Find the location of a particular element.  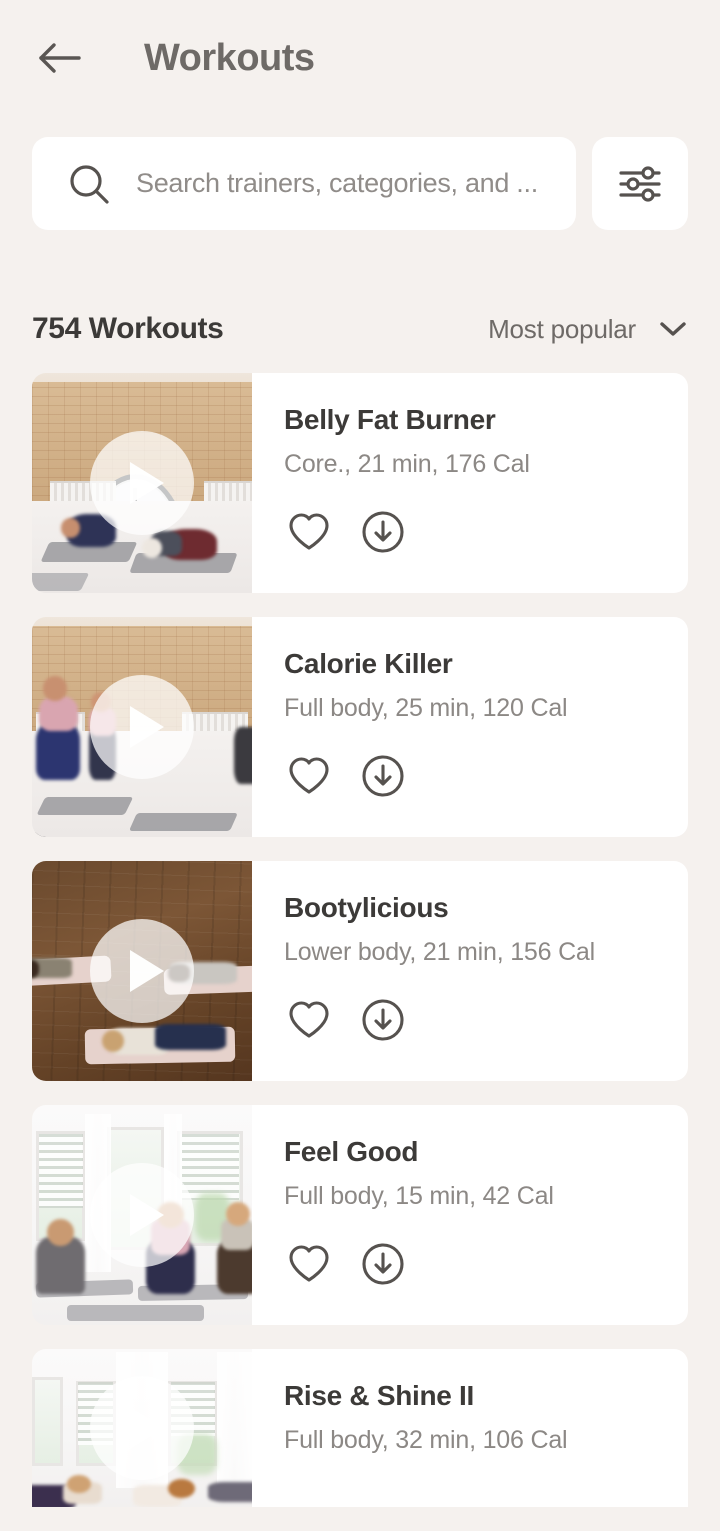

sort-label: Most popular is located at coordinates (562, 328).